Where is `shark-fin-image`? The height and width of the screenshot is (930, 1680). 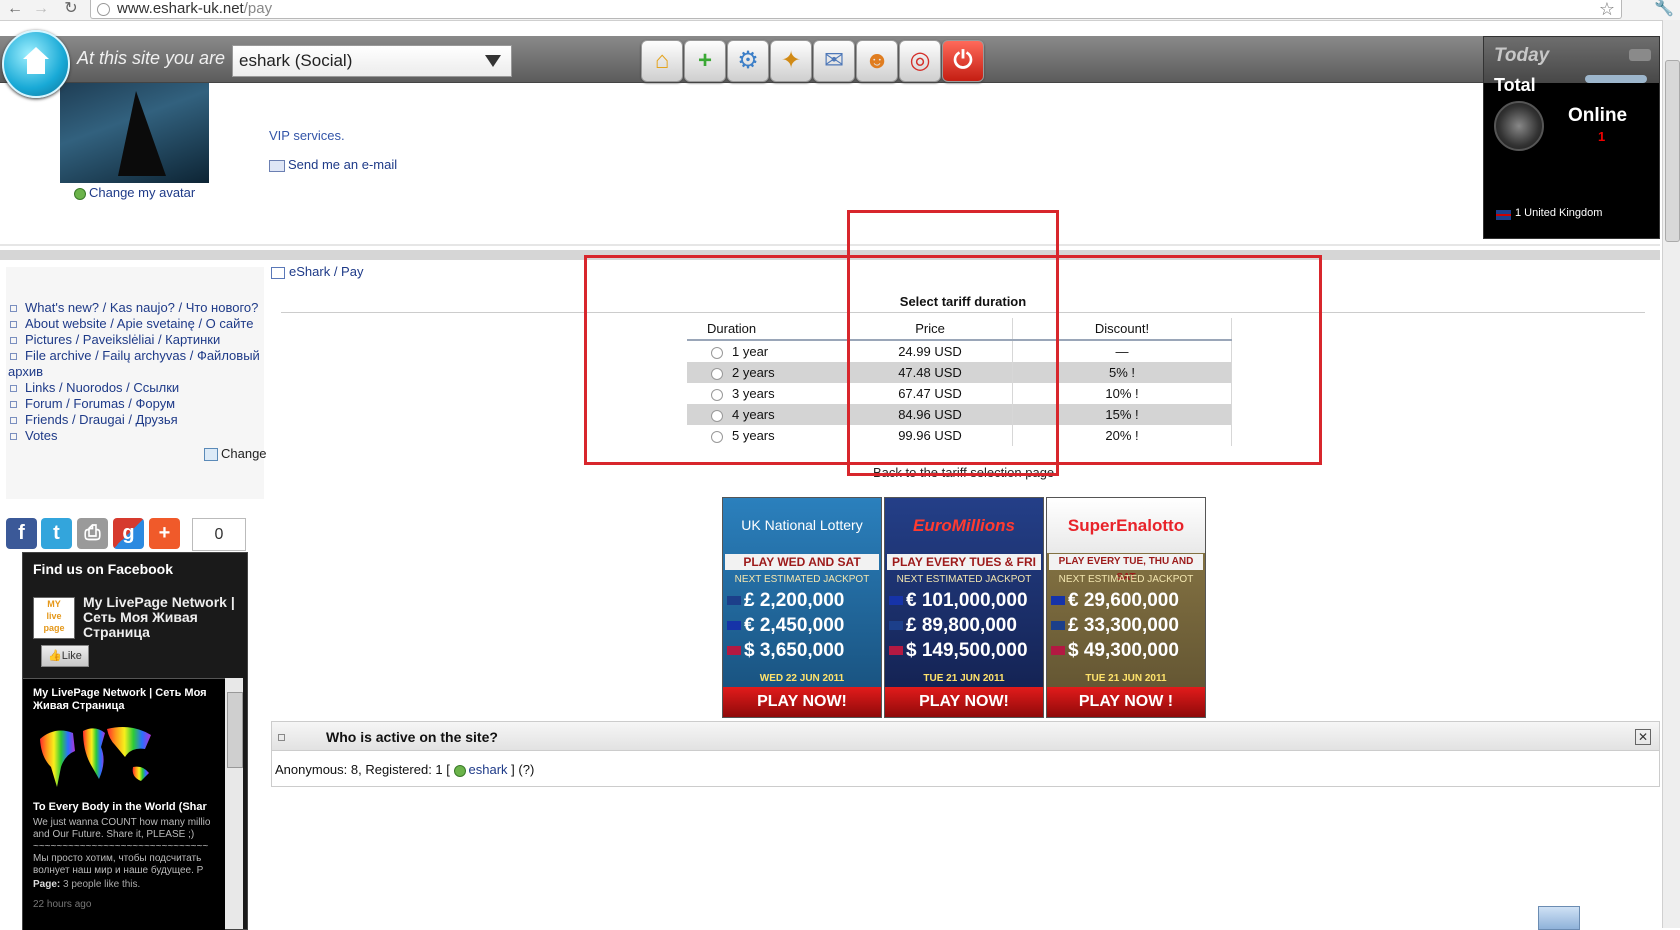
shark-fin-image is located at coordinates (142, 133).